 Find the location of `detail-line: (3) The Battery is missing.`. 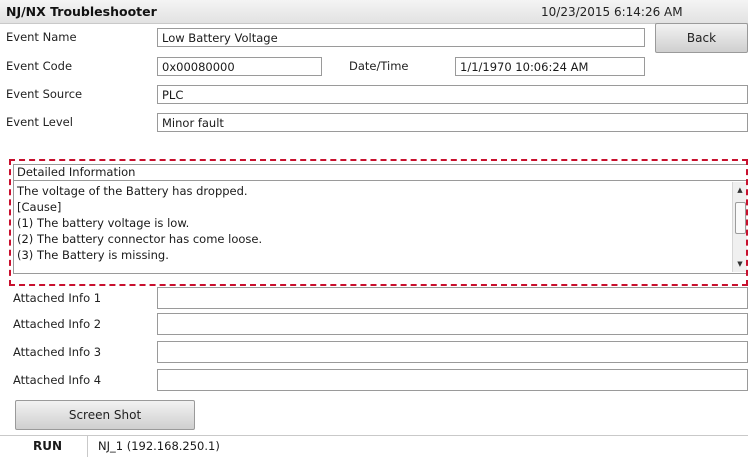

detail-line: (3) The Battery is missing. is located at coordinates (93, 255).